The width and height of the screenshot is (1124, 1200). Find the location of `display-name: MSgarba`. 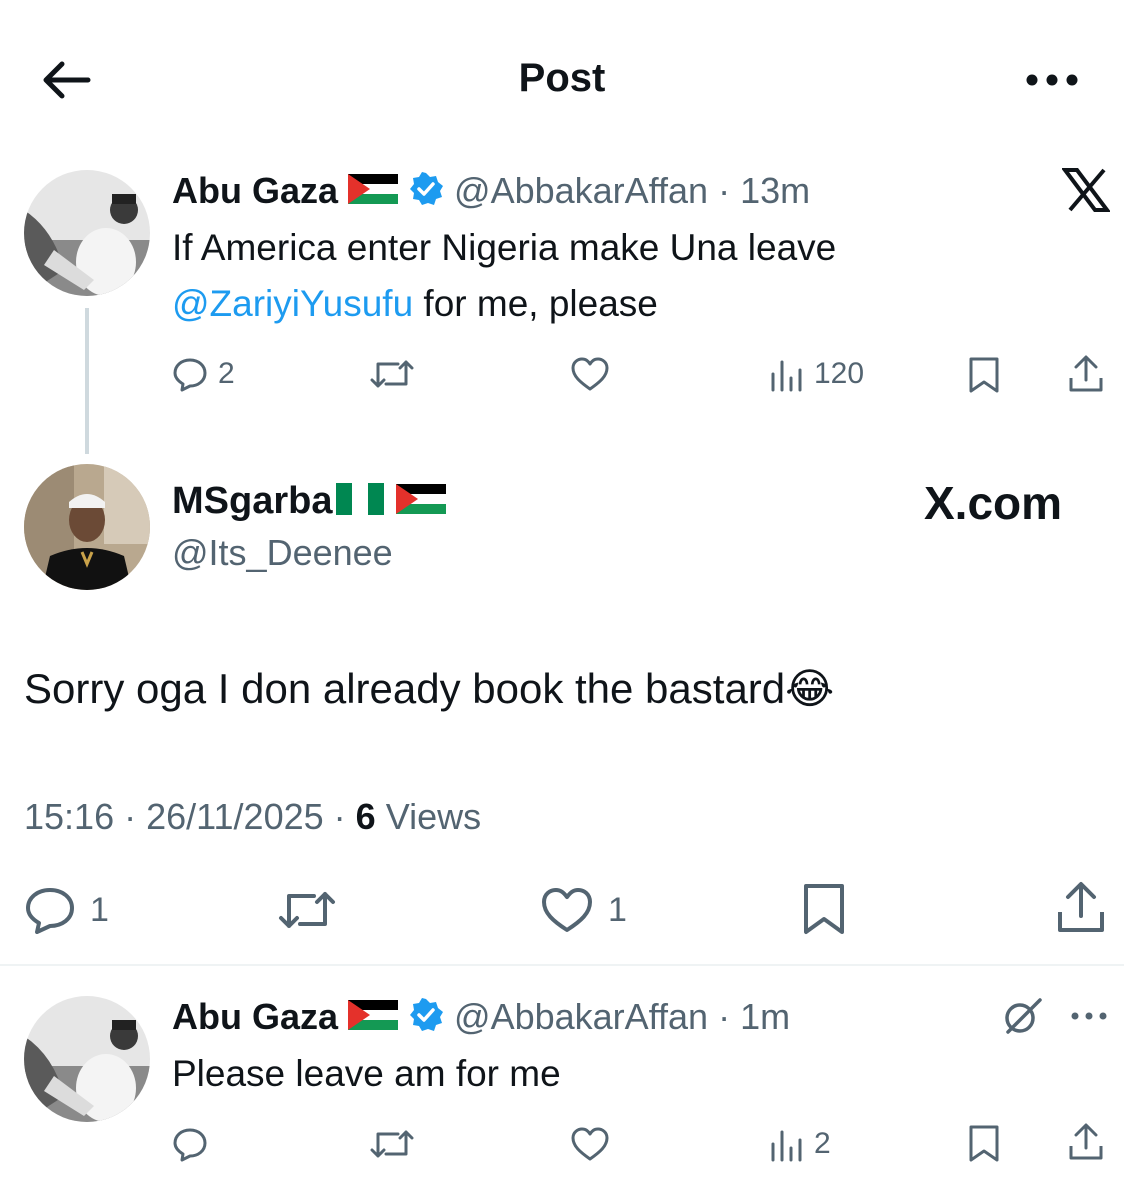

display-name: MSgarba is located at coordinates (252, 501).